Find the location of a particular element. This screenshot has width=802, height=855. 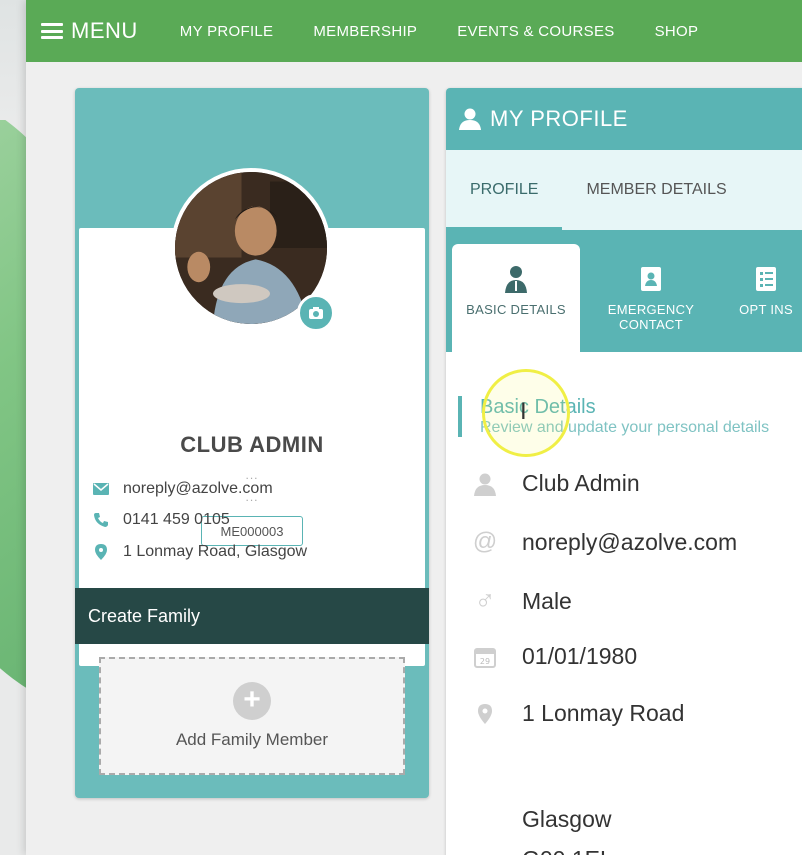

phone-icon is located at coordinates (101, 520).